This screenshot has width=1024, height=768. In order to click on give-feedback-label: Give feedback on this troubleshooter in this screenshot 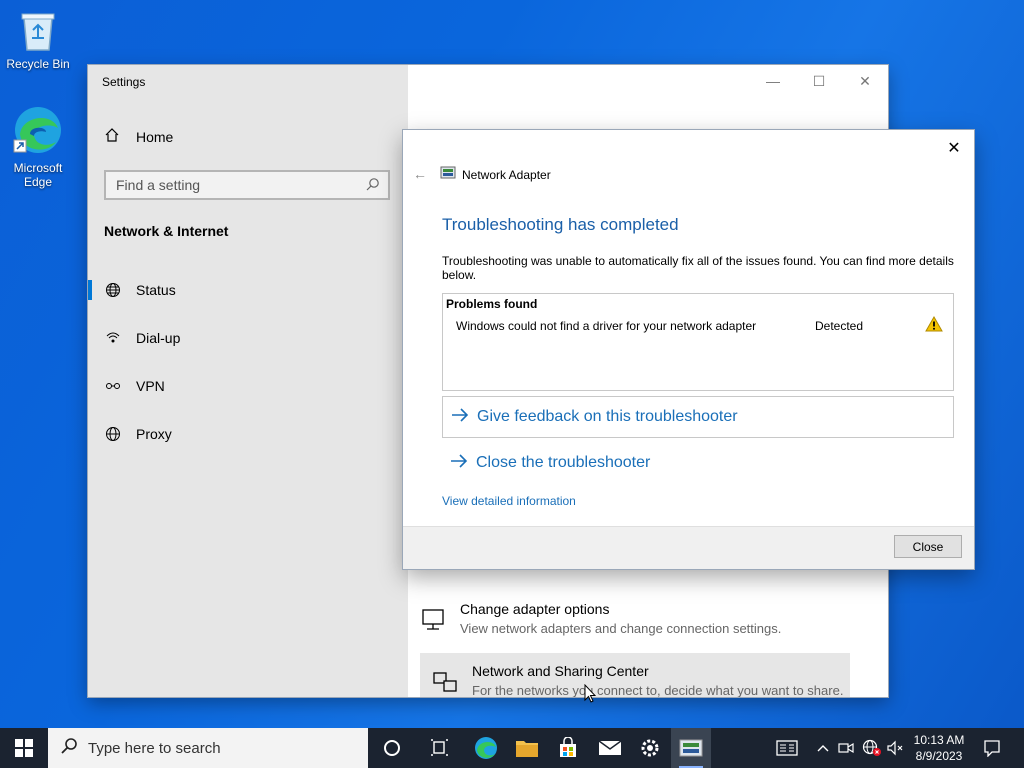, I will do `click(607, 416)`.